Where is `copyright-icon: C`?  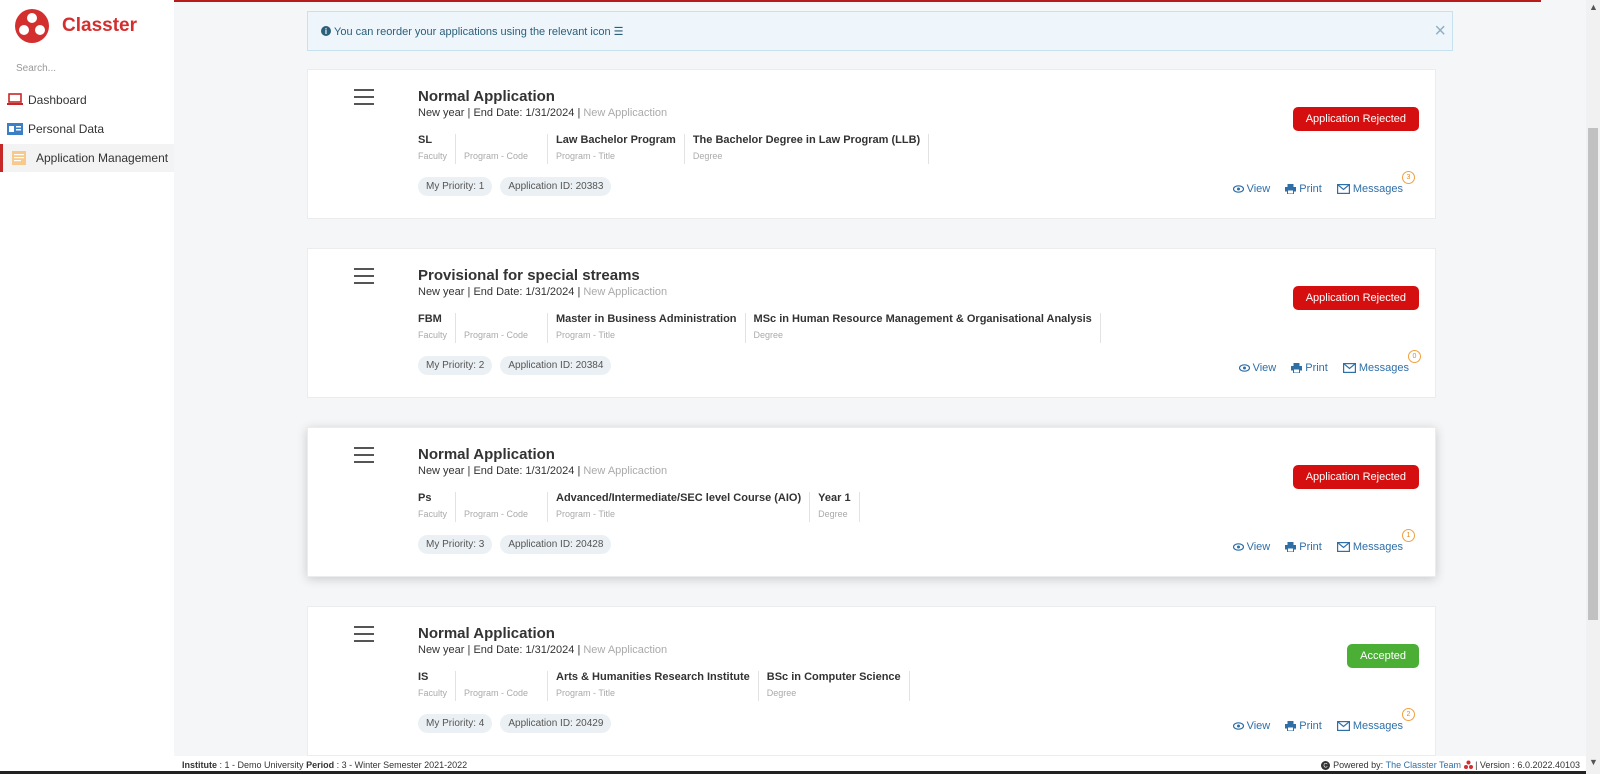 copyright-icon: C is located at coordinates (1326, 765).